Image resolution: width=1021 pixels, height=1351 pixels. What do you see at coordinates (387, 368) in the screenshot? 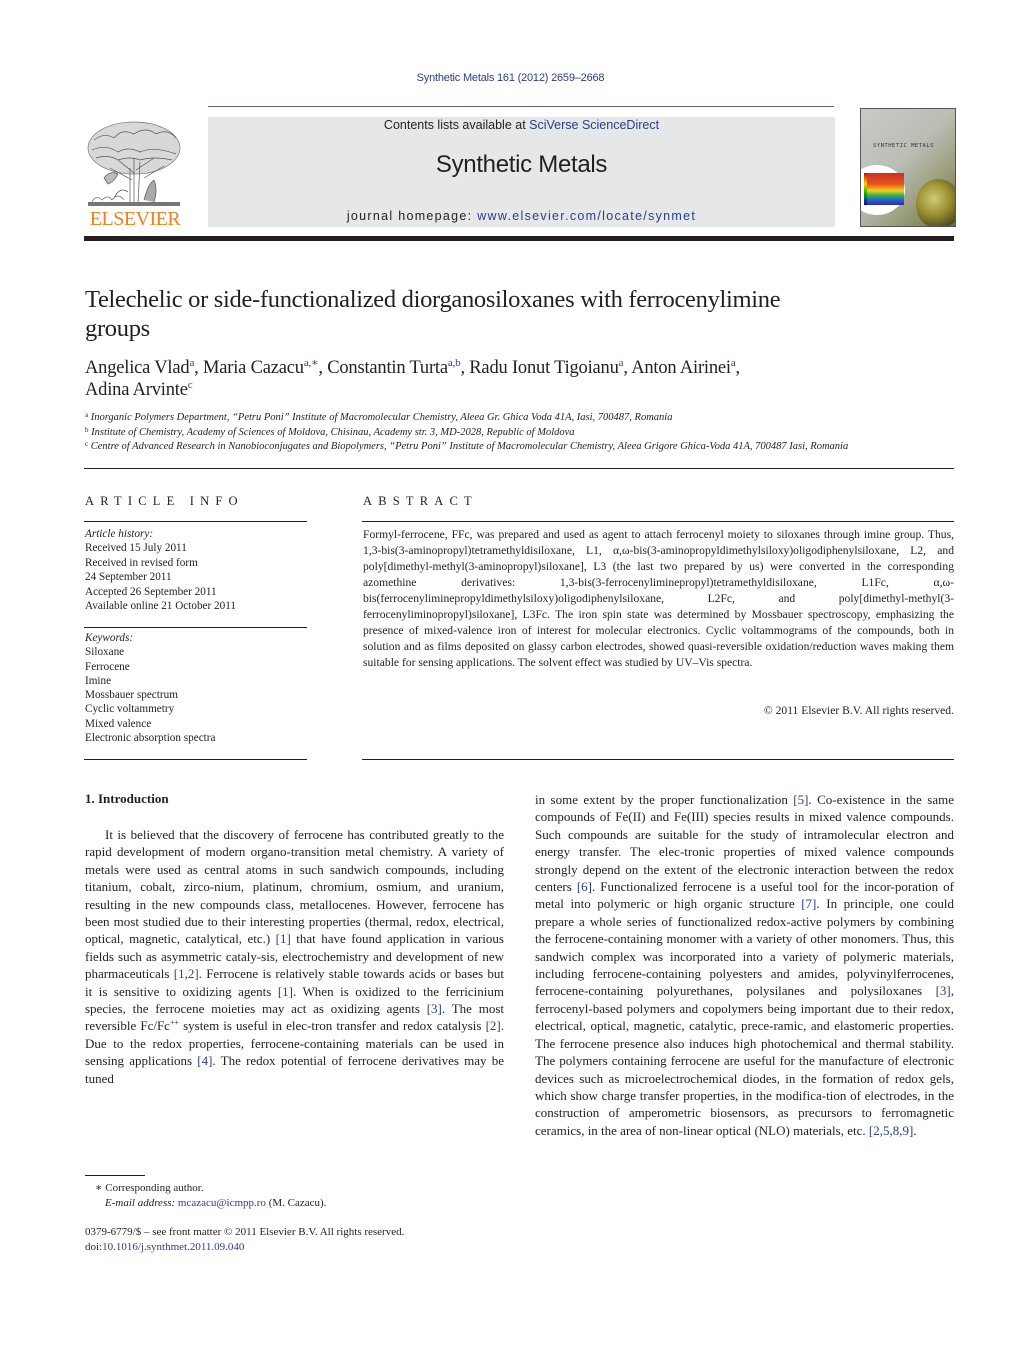
I see `author-name: Constantin Turta` at bounding box center [387, 368].